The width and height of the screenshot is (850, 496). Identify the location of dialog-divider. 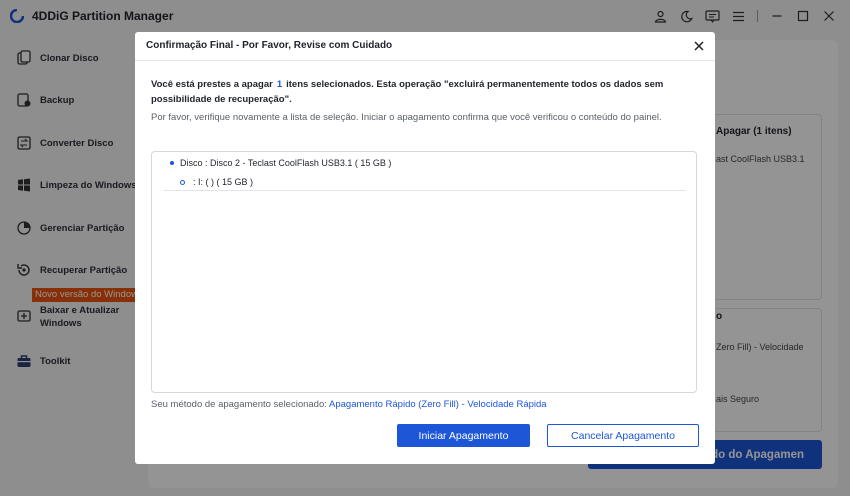
(425, 60).